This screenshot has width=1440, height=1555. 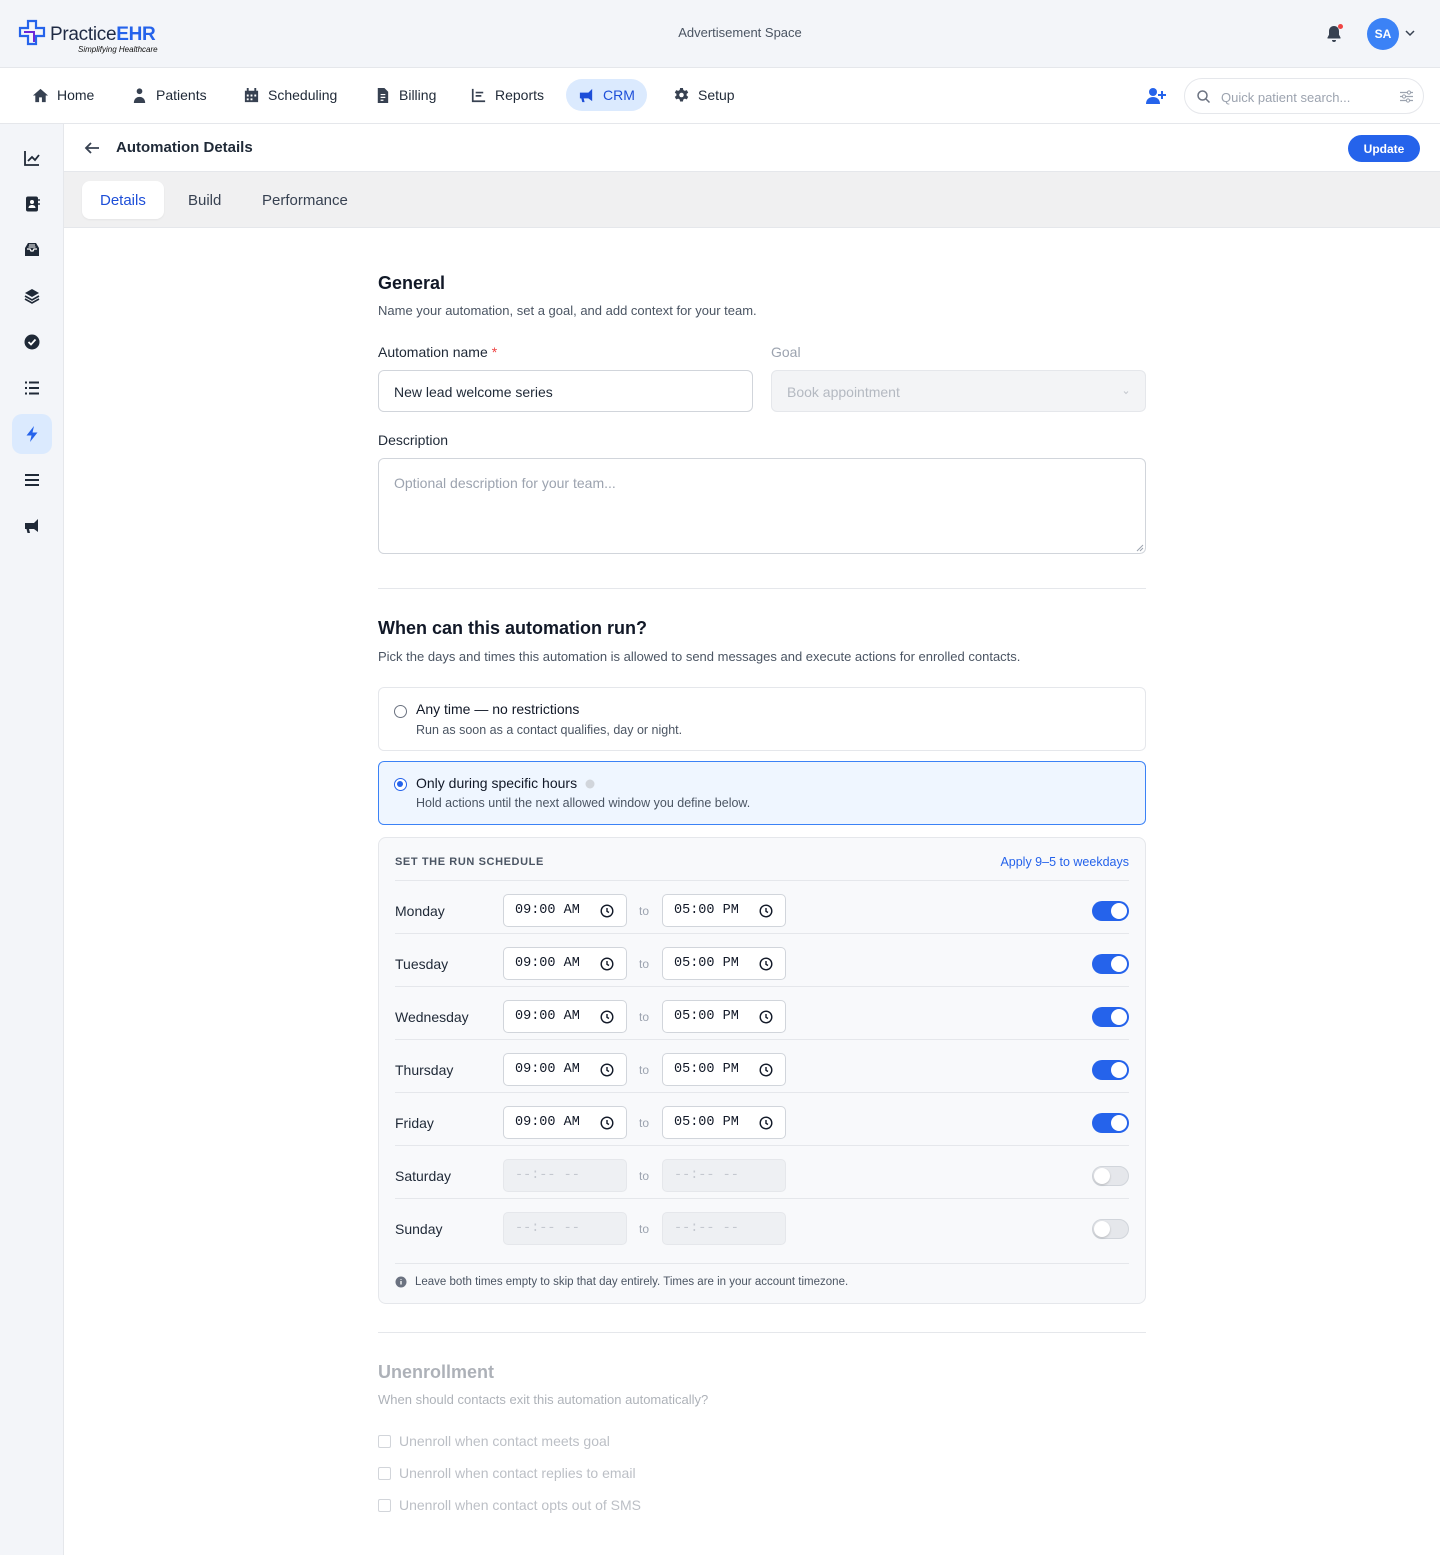 I want to click on goal-select: Book appointment, so click(x=958, y=391).